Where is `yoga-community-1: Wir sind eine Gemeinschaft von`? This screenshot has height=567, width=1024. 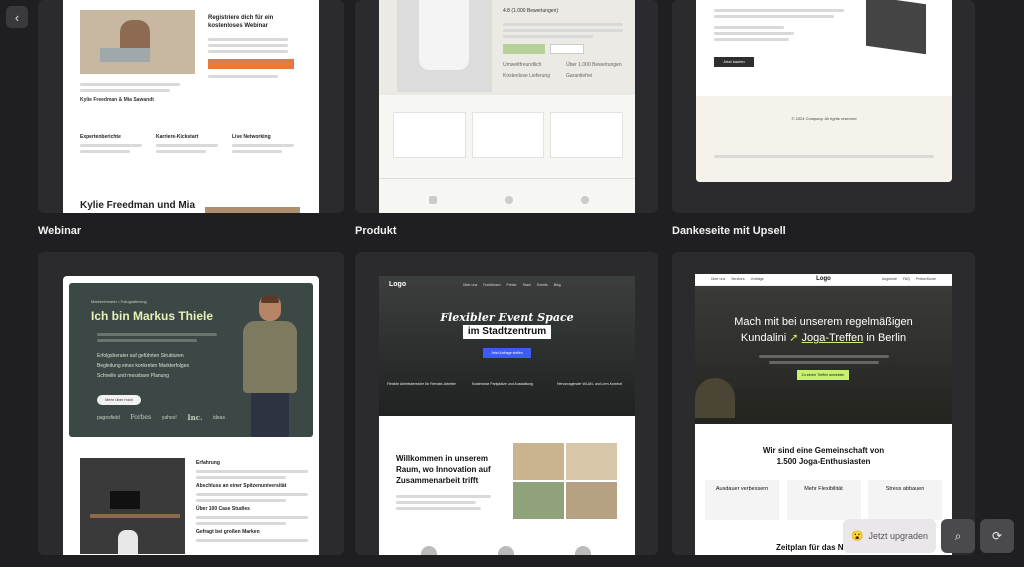 yoga-community-1: Wir sind eine Gemeinschaft von is located at coordinates (823, 450).